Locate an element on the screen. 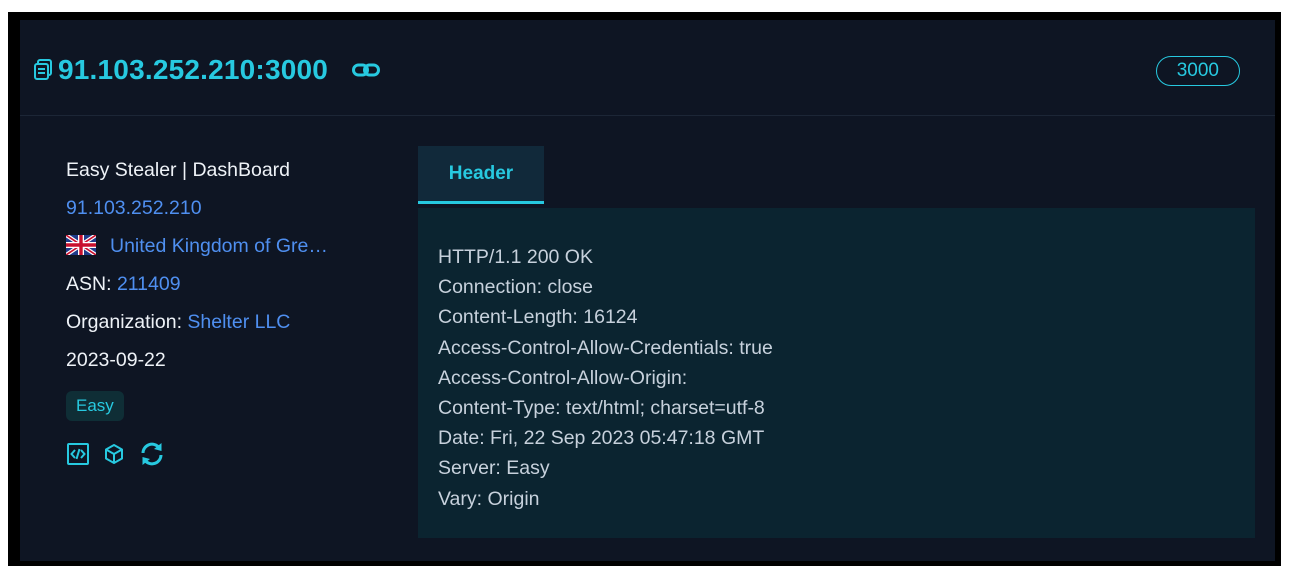  header-line: Content-Length: 16124 is located at coordinates (538, 317).